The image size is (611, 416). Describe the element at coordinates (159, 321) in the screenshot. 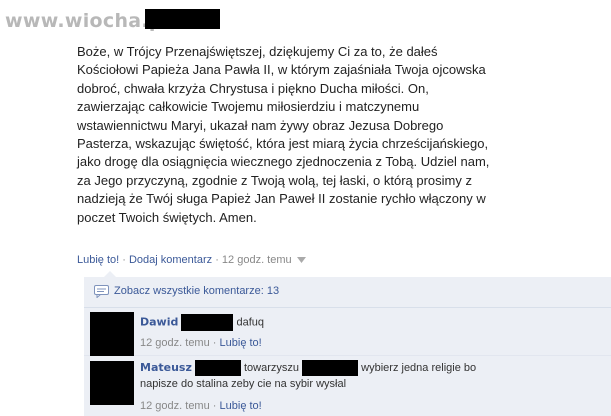

I see `comment-author: Dawid` at that location.